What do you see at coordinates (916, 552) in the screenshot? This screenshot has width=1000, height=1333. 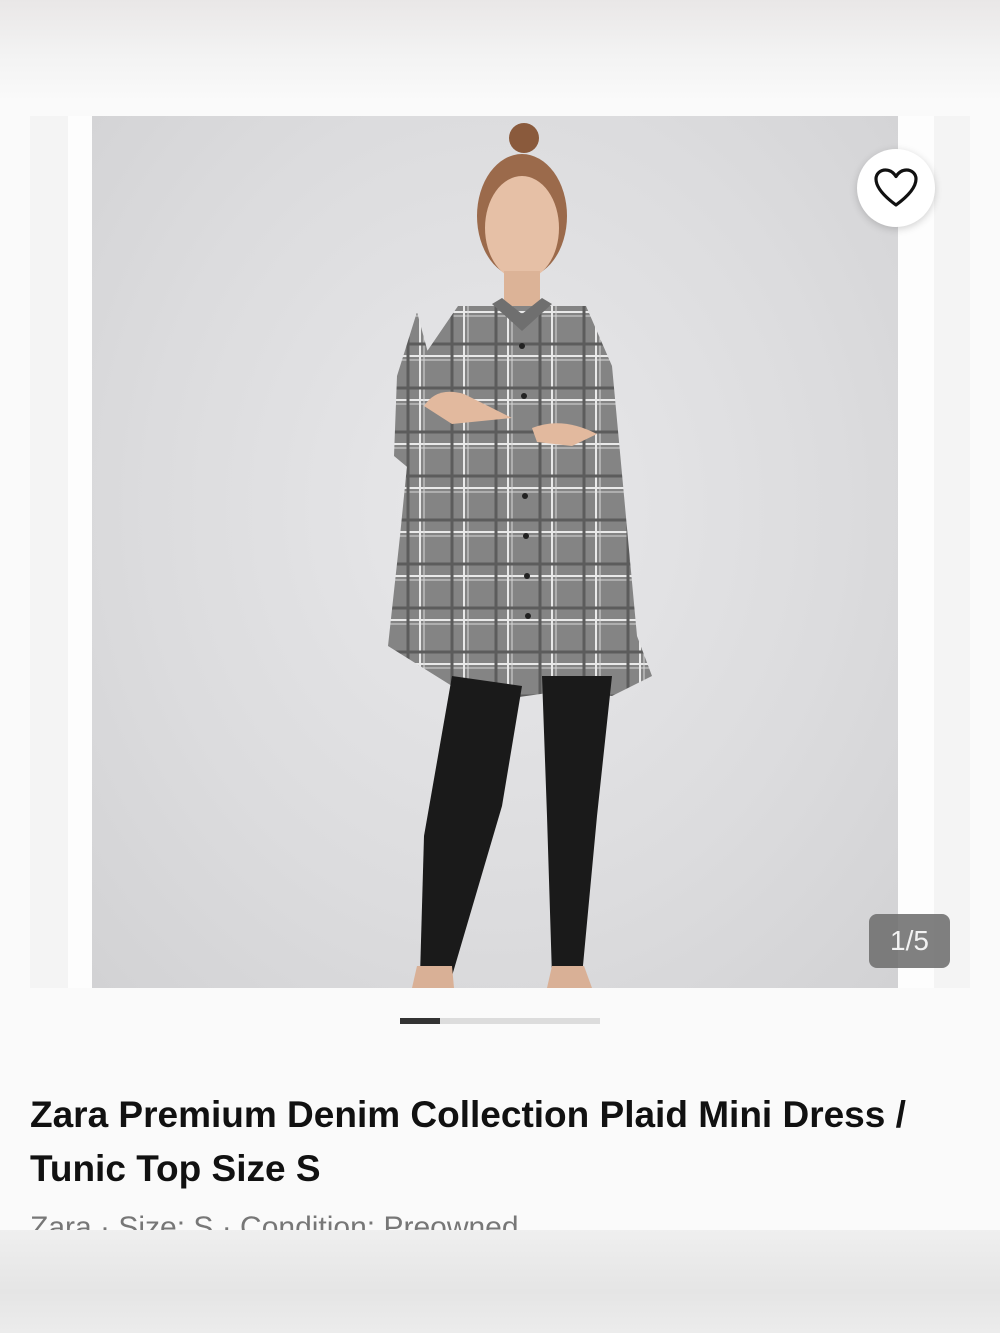 I see `gallery-edge-right` at bounding box center [916, 552].